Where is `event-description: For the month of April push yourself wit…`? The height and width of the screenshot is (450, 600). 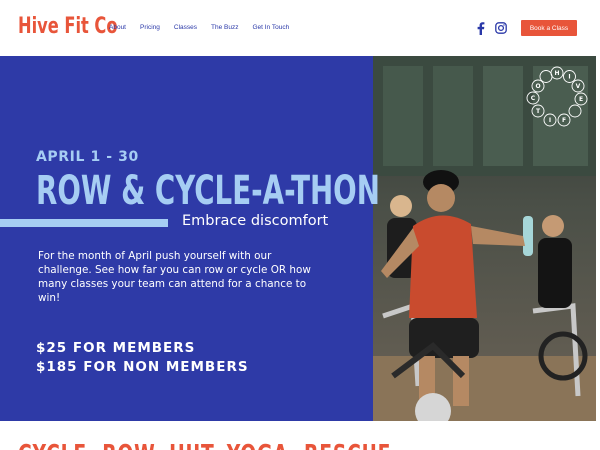 event-description: For the month of April push yourself wit… is located at coordinates (174, 277).